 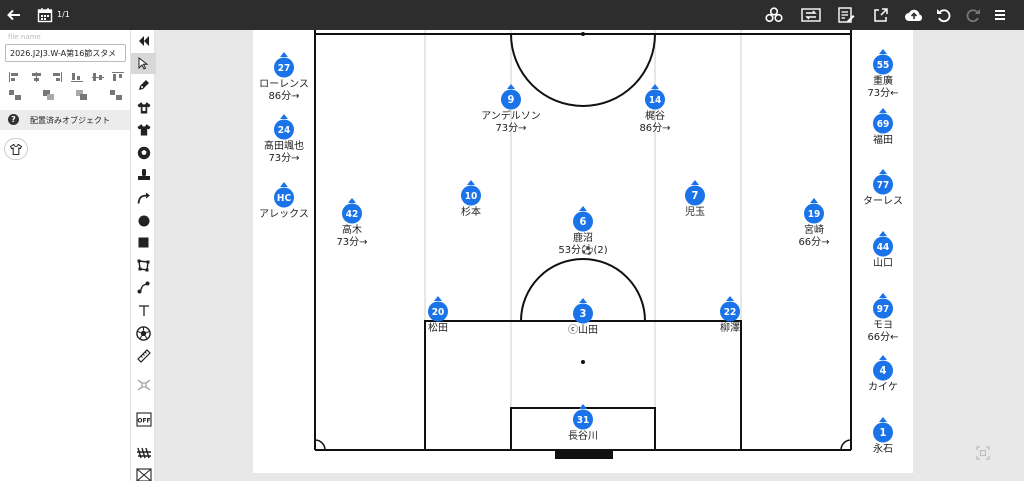 I want to click on player-number: 77, so click(x=883, y=185).